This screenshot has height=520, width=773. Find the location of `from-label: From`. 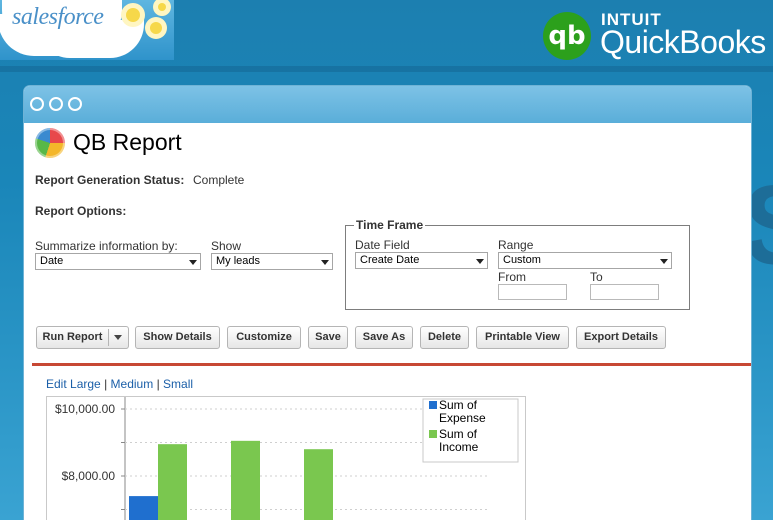

from-label: From is located at coordinates (512, 277).